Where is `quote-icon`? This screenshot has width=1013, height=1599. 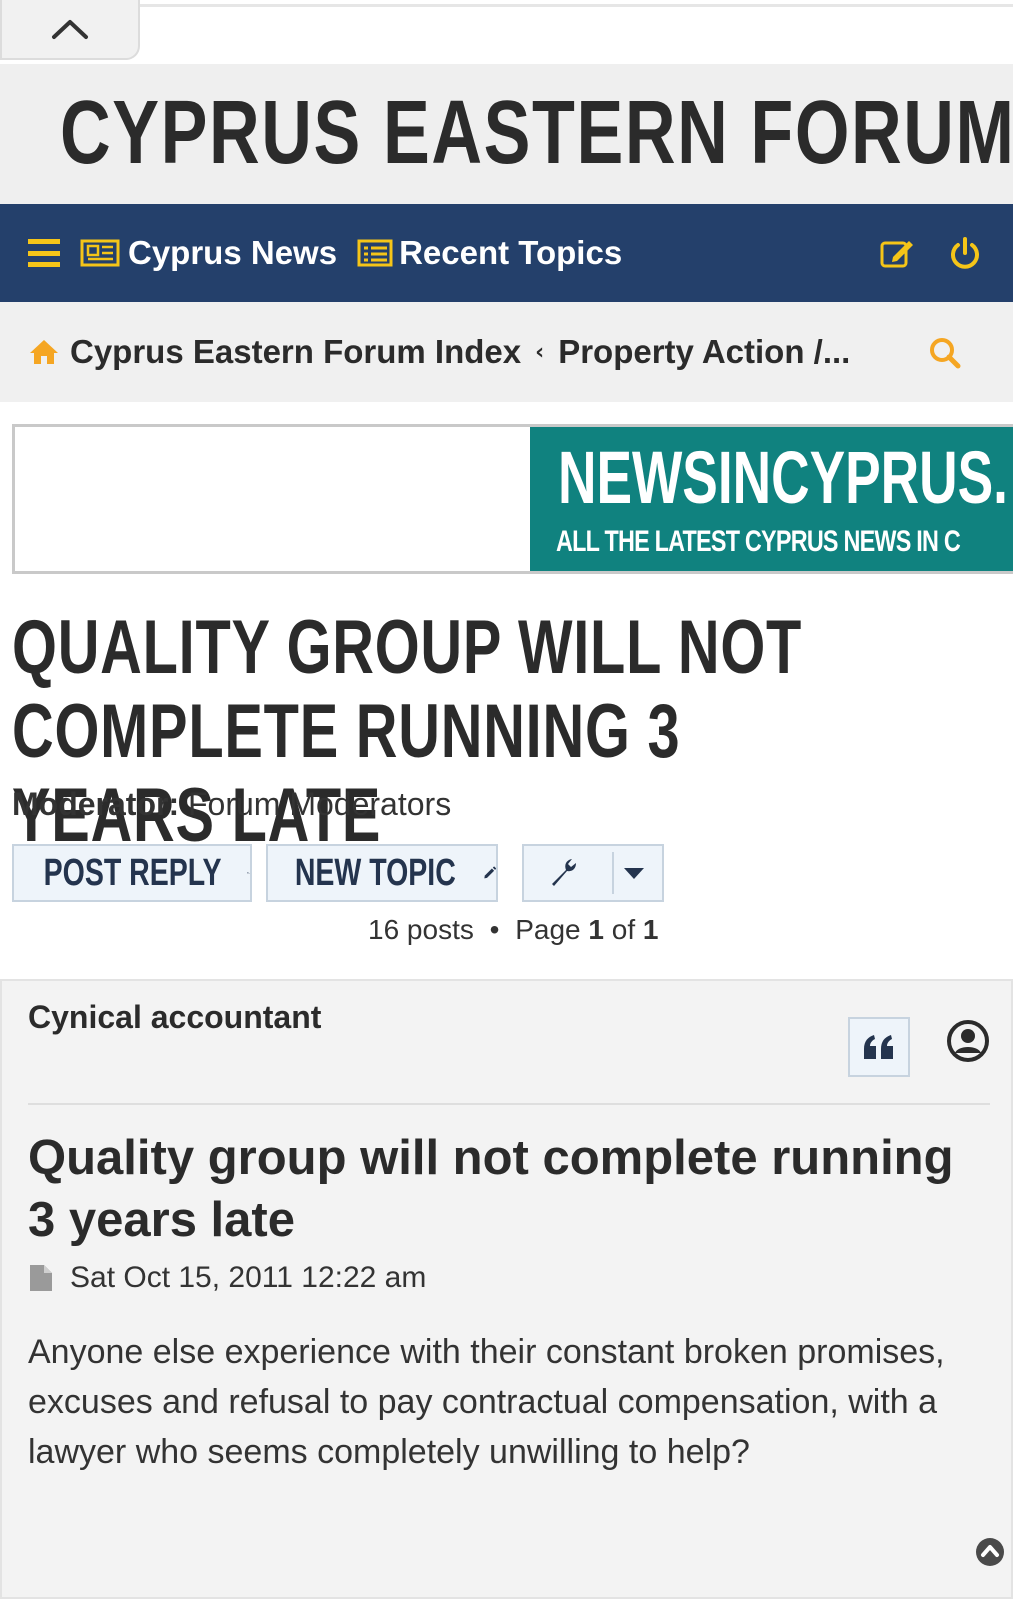 quote-icon is located at coordinates (878, 1047).